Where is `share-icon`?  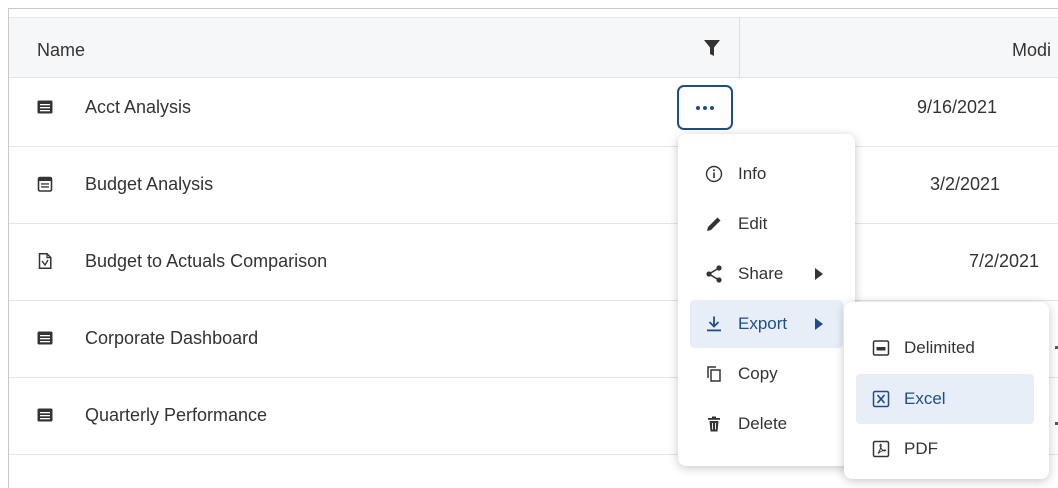 share-icon is located at coordinates (714, 274).